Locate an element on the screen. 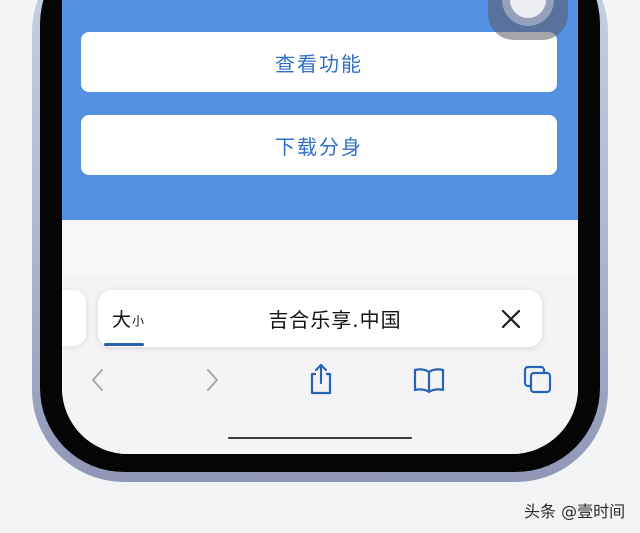  assistive-touch-button is located at coordinates (528, 20).